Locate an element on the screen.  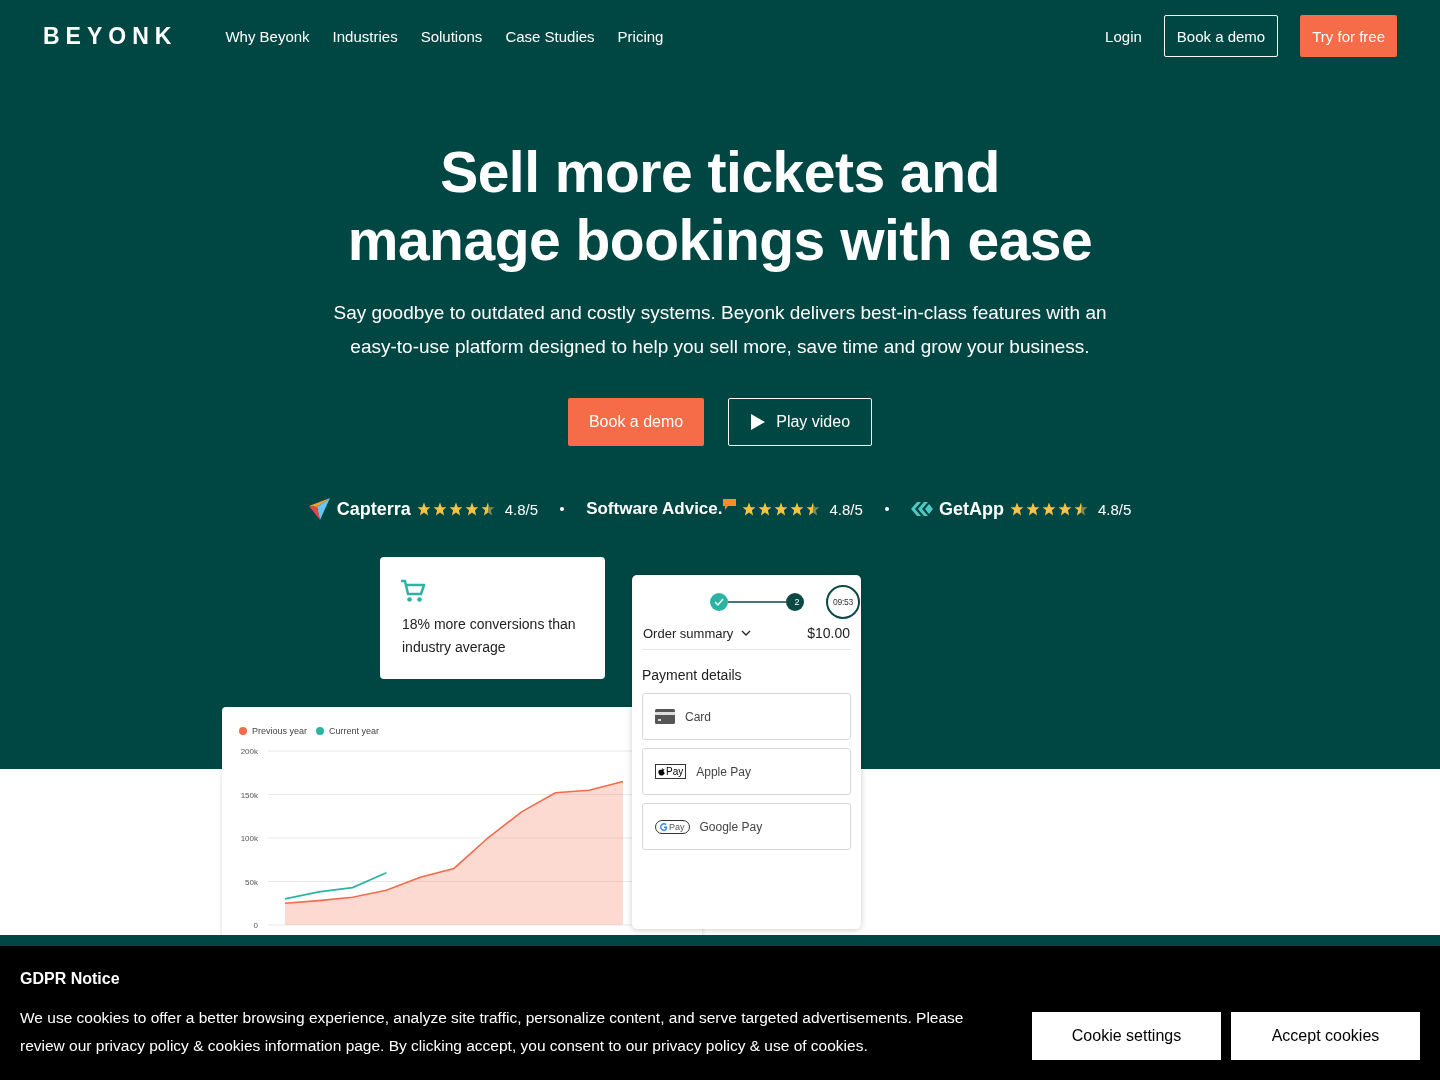
axis-tick-label: 50k is located at coordinates (251, 882).